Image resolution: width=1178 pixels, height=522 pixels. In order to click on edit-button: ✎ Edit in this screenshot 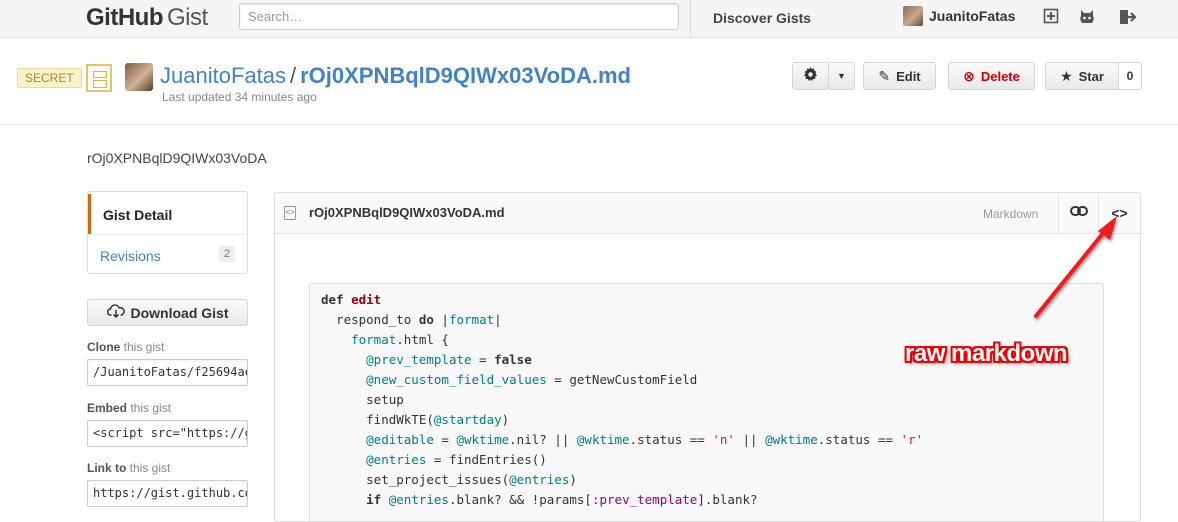, I will do `click(899, 76)`.